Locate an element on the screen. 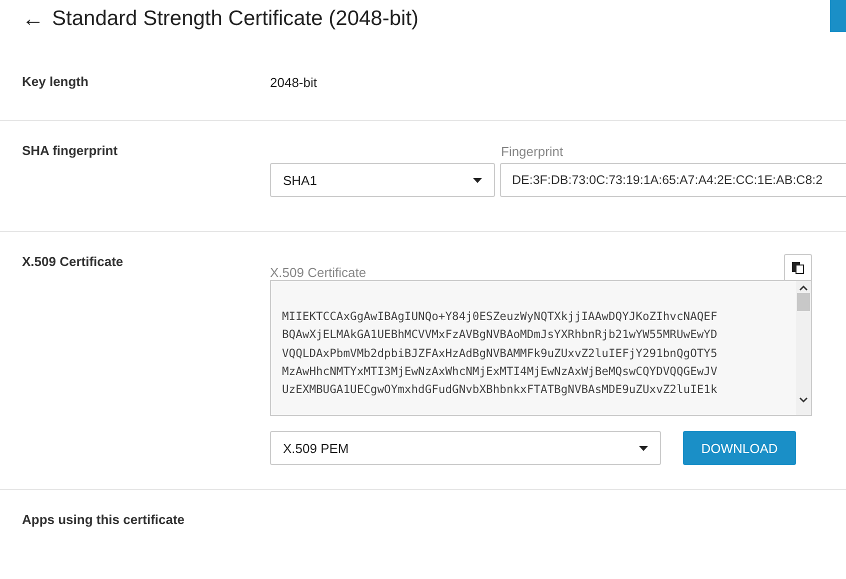 The image size is (846, 579). field-label: Fingerprint is located at coordinates (532, 151).